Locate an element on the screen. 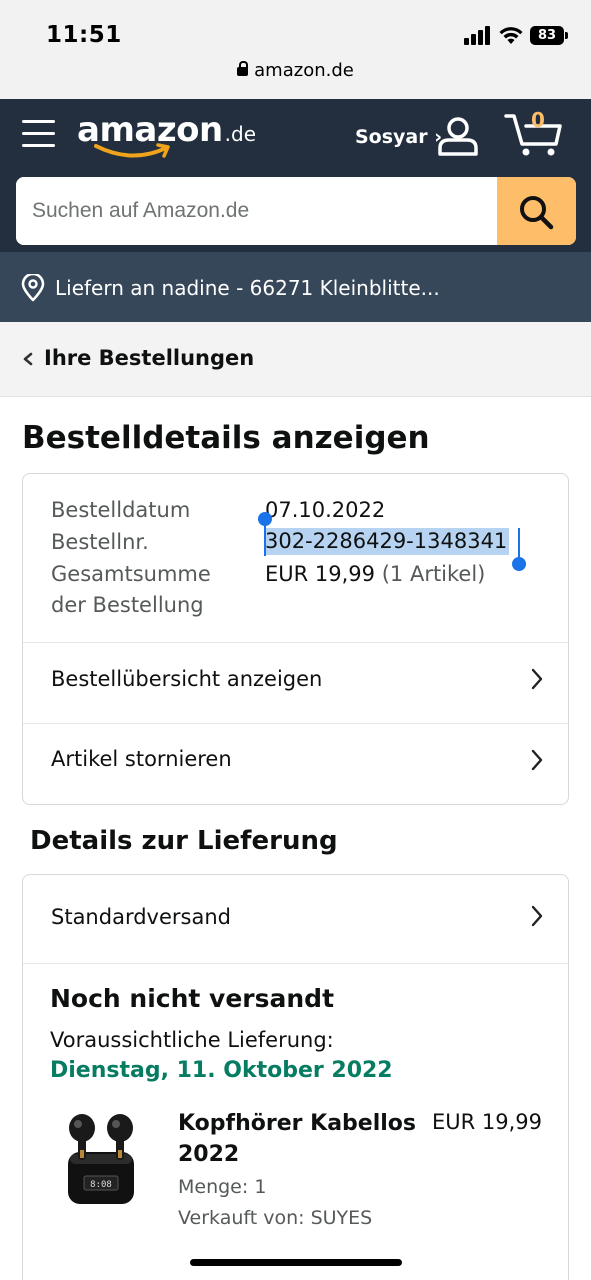  product-image: 8:08 is located at coordinates (101, 1158).